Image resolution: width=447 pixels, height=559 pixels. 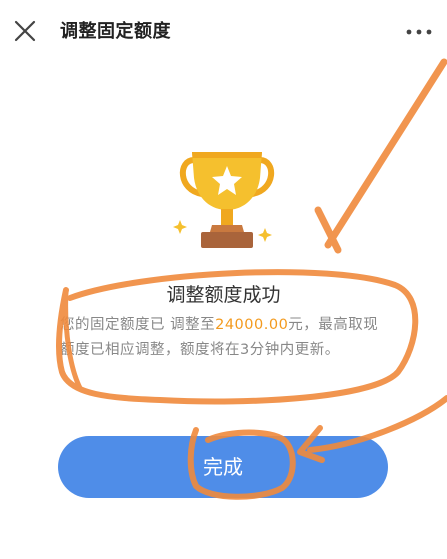 What do you see at coordinates (227, 200) in the screenshot?
I see `trophy-icon` at bounding box center [227, 200].